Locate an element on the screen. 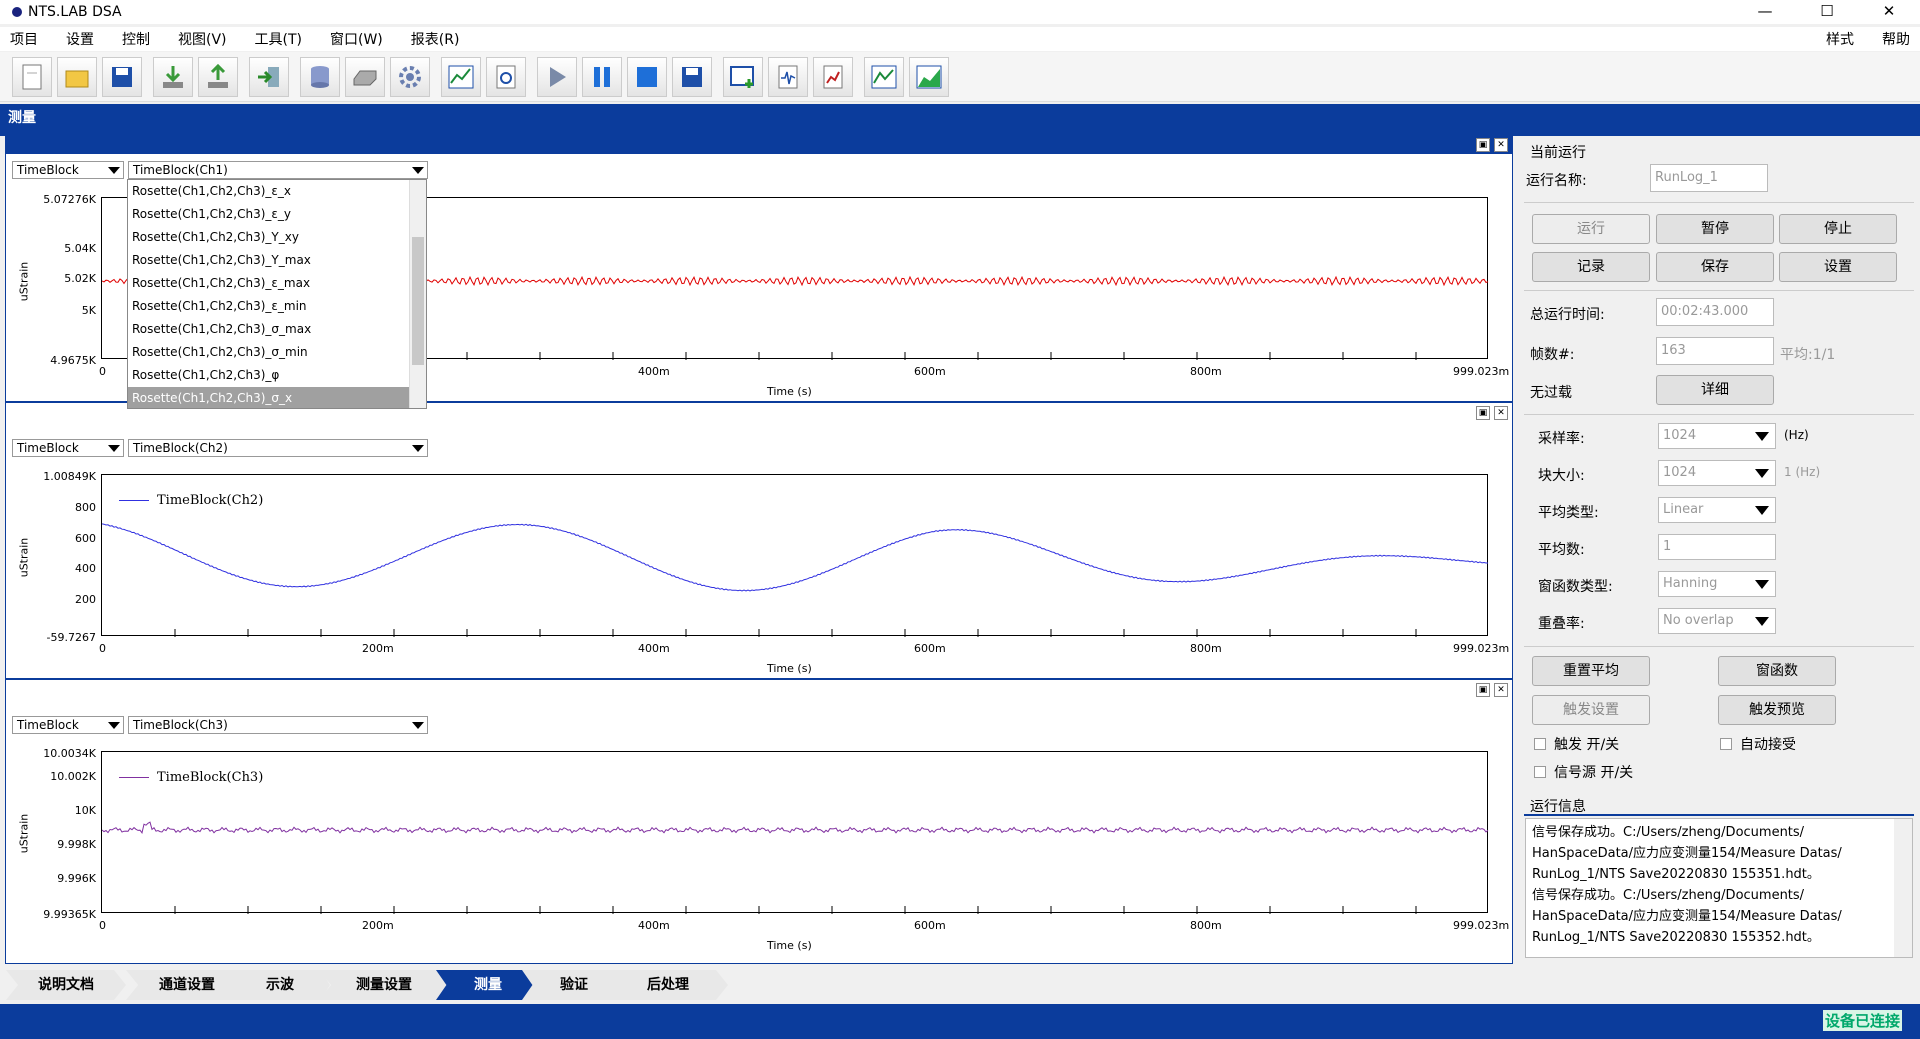  menu-tools: 工具(T) is located at coordinates (278, 39).